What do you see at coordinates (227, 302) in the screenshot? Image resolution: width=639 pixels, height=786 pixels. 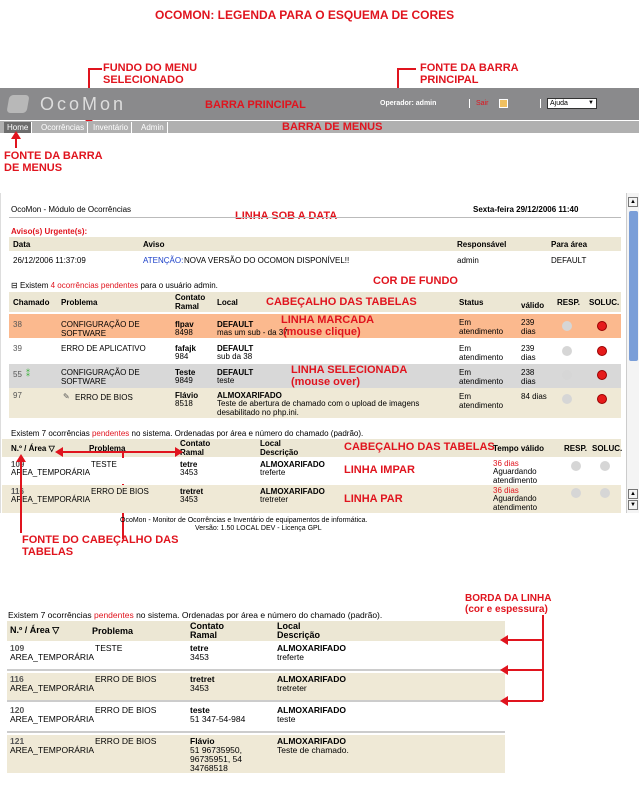 I see `col-local: Local` at bounding box center [227, 302].